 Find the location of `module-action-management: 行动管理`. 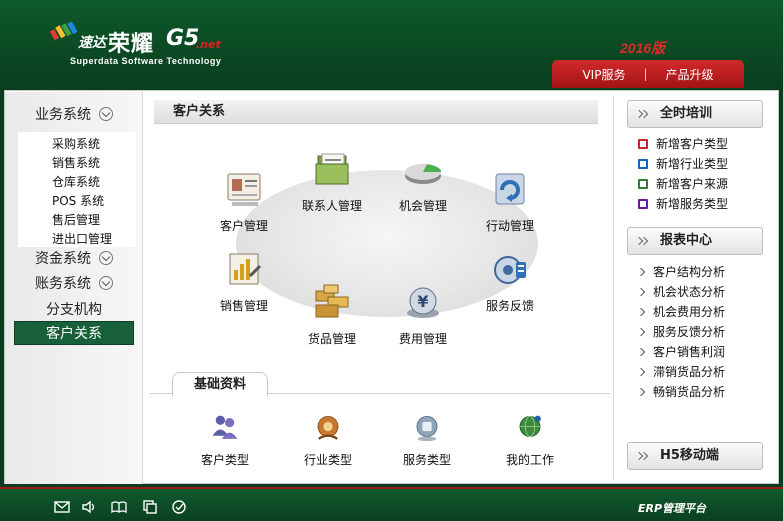

module-action-management: 行动管理 is located at coordinates (510, 202).